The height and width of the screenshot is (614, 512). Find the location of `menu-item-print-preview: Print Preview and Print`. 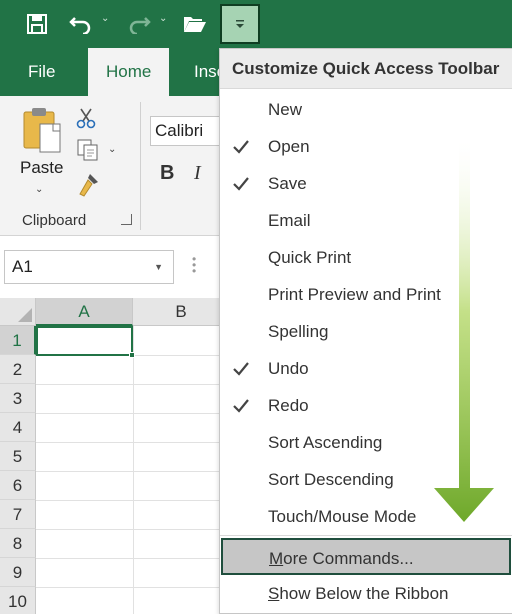

menu-item-print-preview: Print Preview and Print is located at coordinates (366, 294).